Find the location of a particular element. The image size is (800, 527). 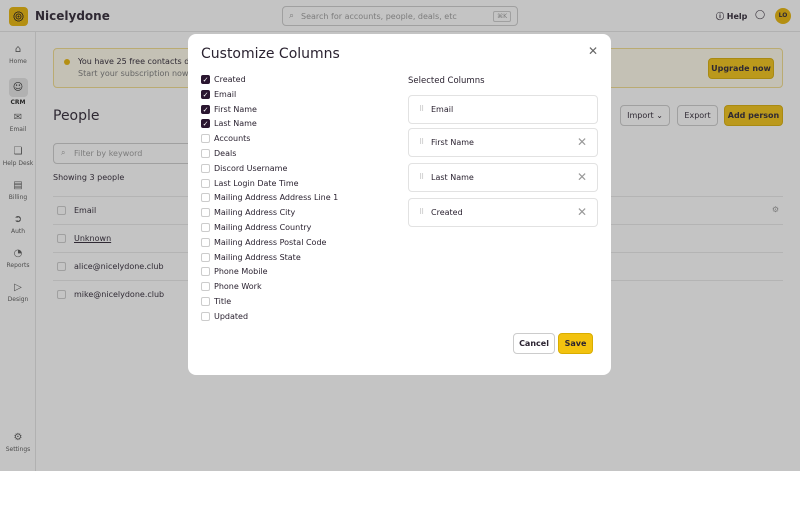

selected-column-label: Created is located at coordinates (447, 212).